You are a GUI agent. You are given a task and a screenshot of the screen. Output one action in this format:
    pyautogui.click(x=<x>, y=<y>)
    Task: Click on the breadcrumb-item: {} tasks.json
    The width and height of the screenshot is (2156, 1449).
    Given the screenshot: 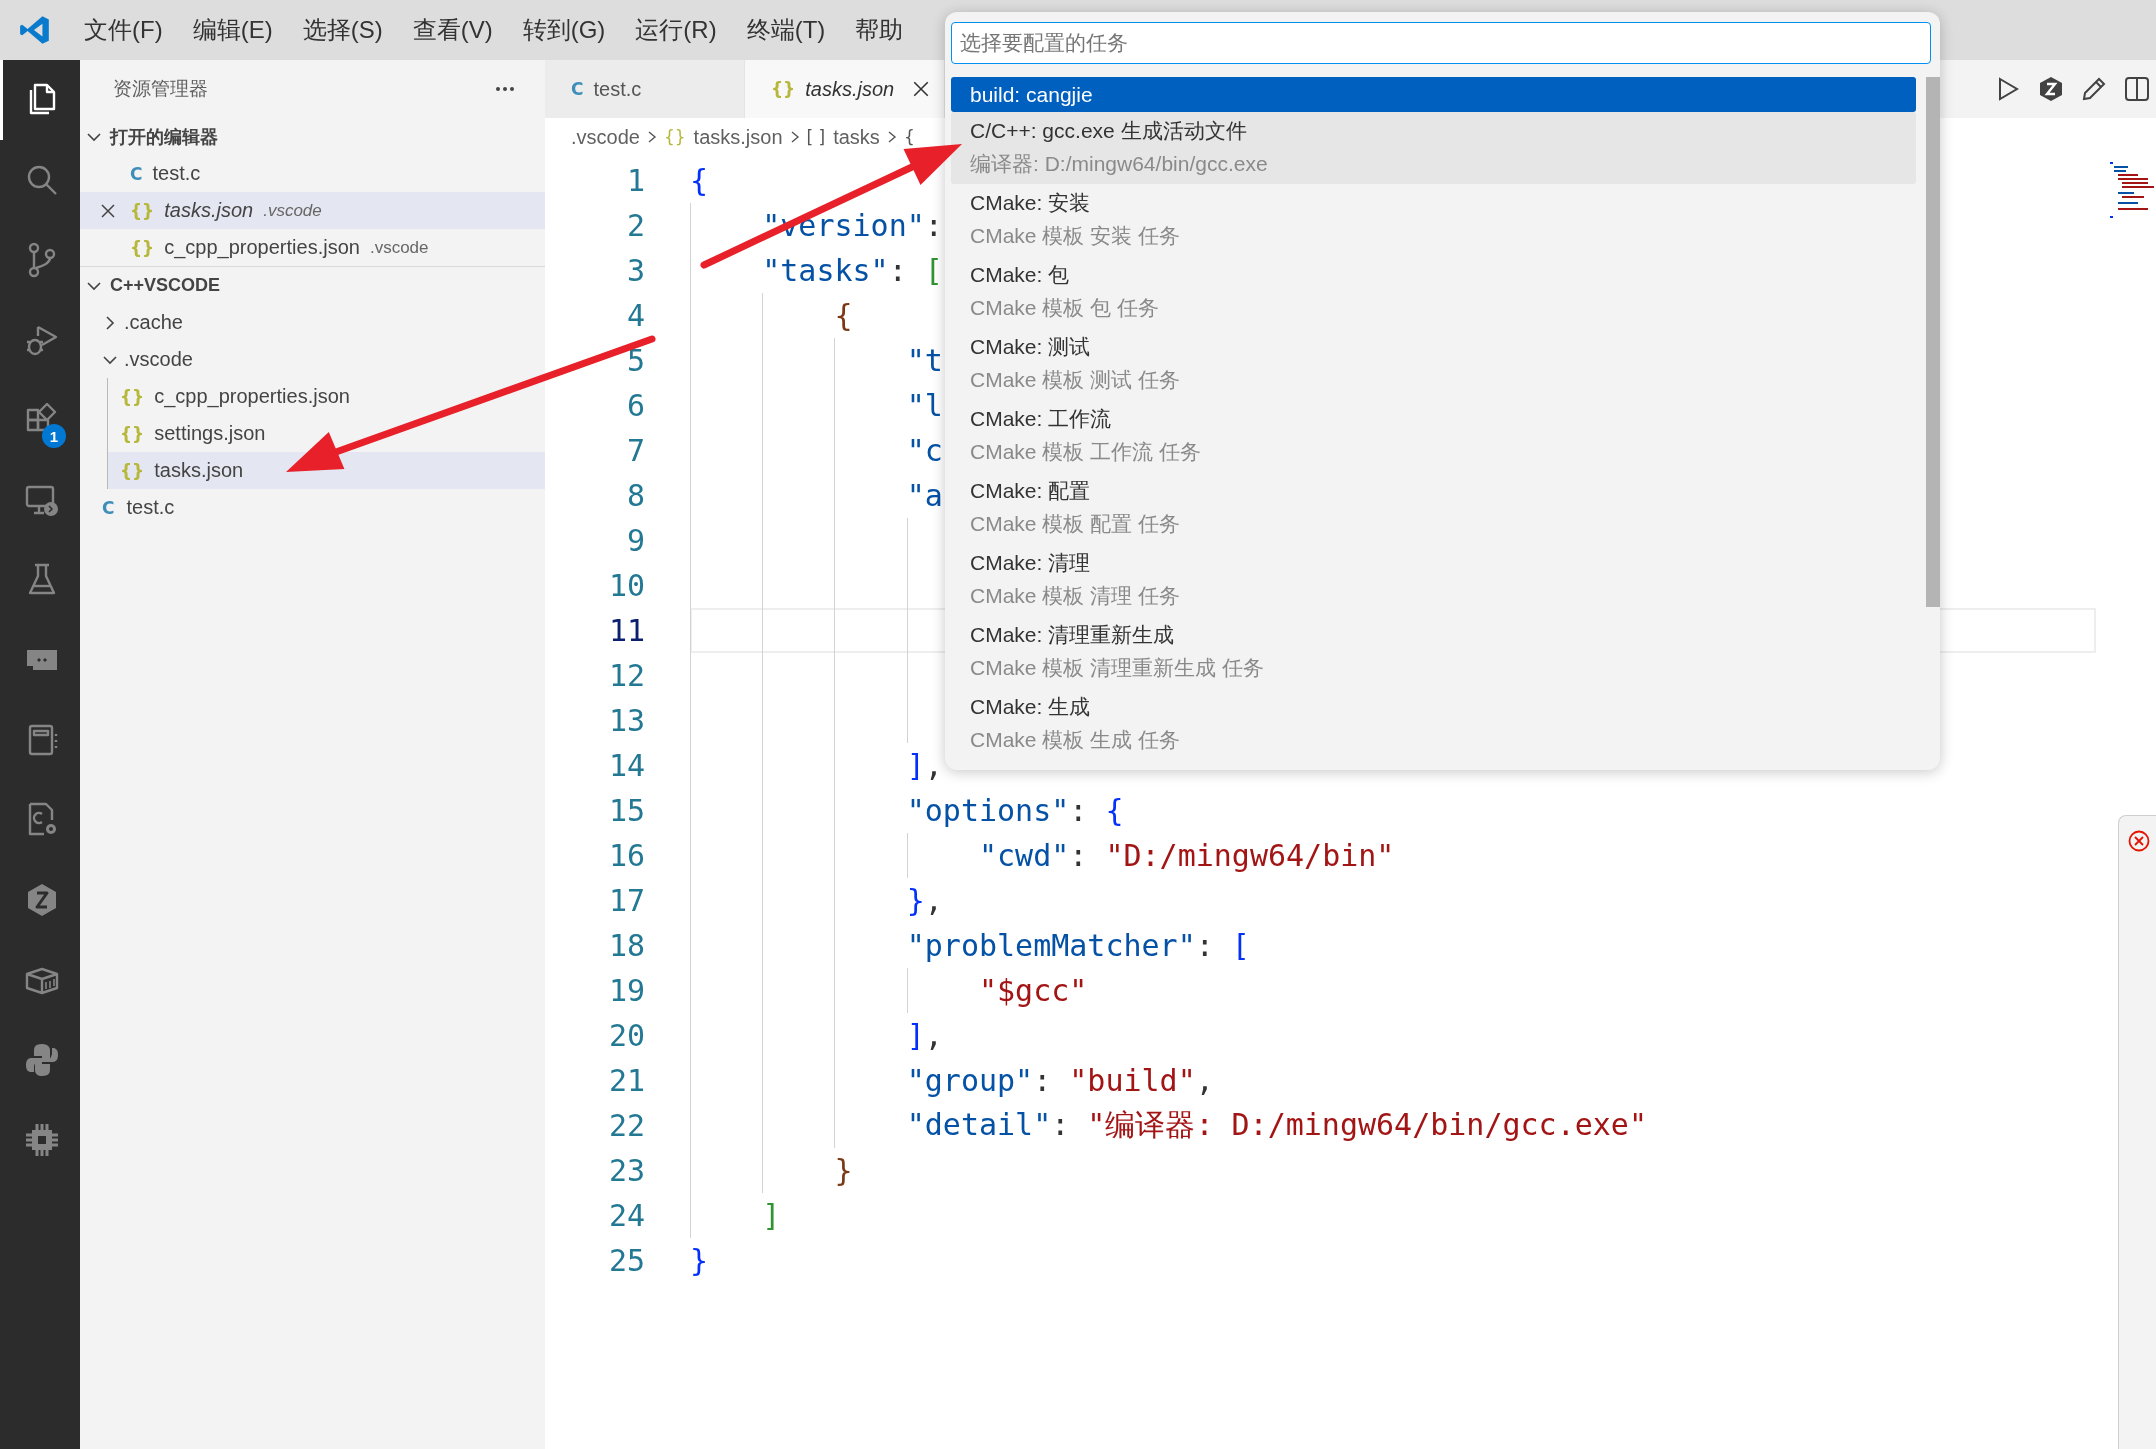 What is the action you would take?
    pyautogui.click(x=723, y=137)
    